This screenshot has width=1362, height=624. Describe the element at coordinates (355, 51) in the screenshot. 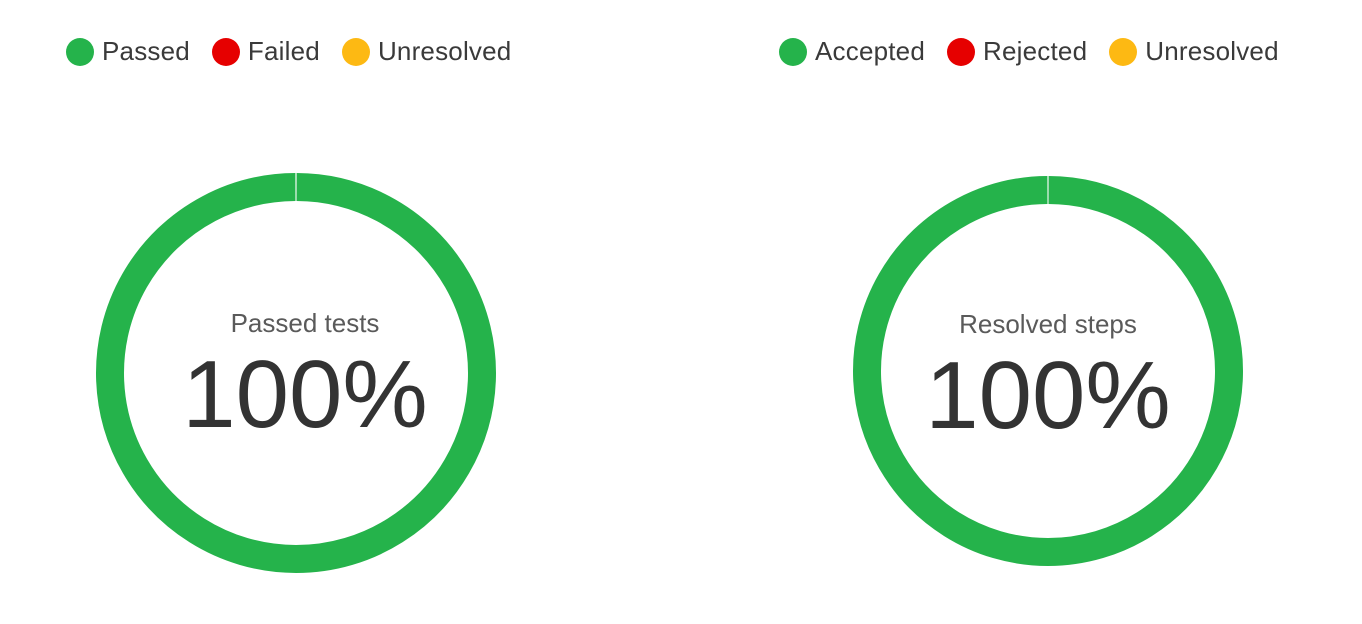

I see `legend-swatch-unresolved` at that location.